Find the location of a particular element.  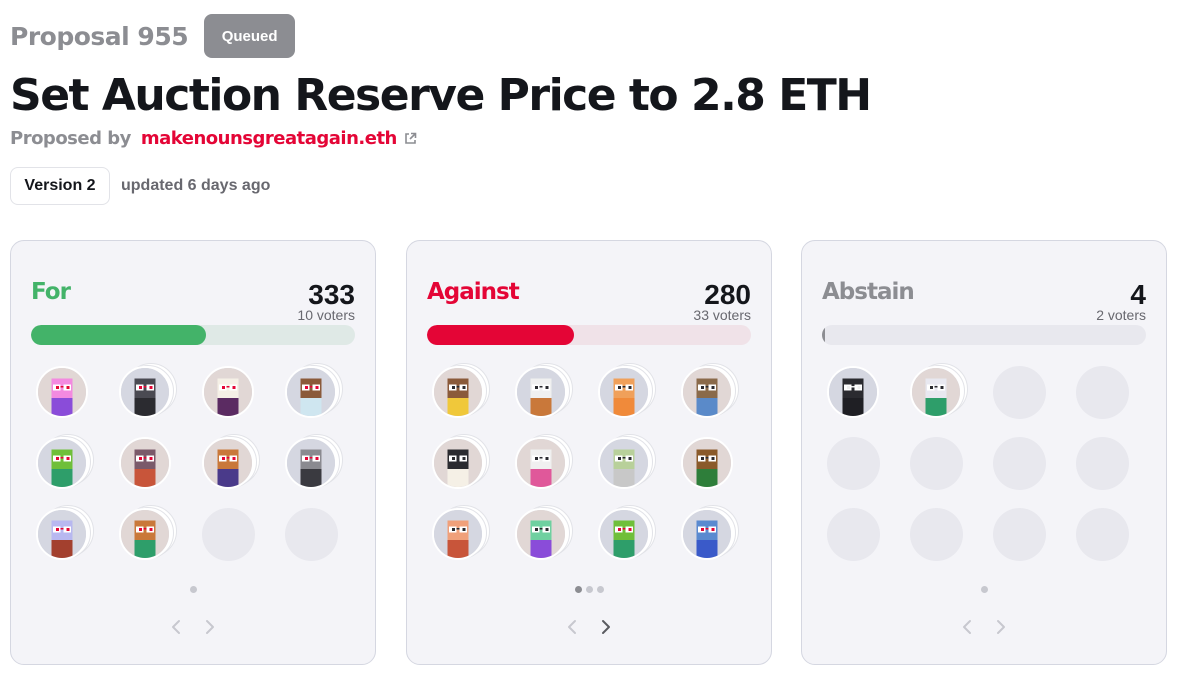

proposal-title: Set Auction Reserve Price to 2.8 ETH is located at coordinates (441, 95).